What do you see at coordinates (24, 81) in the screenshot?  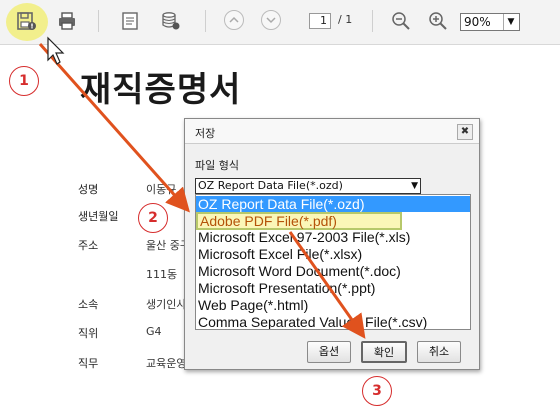 I see `step-badge-1: 1` at bounding box center [24, 81].